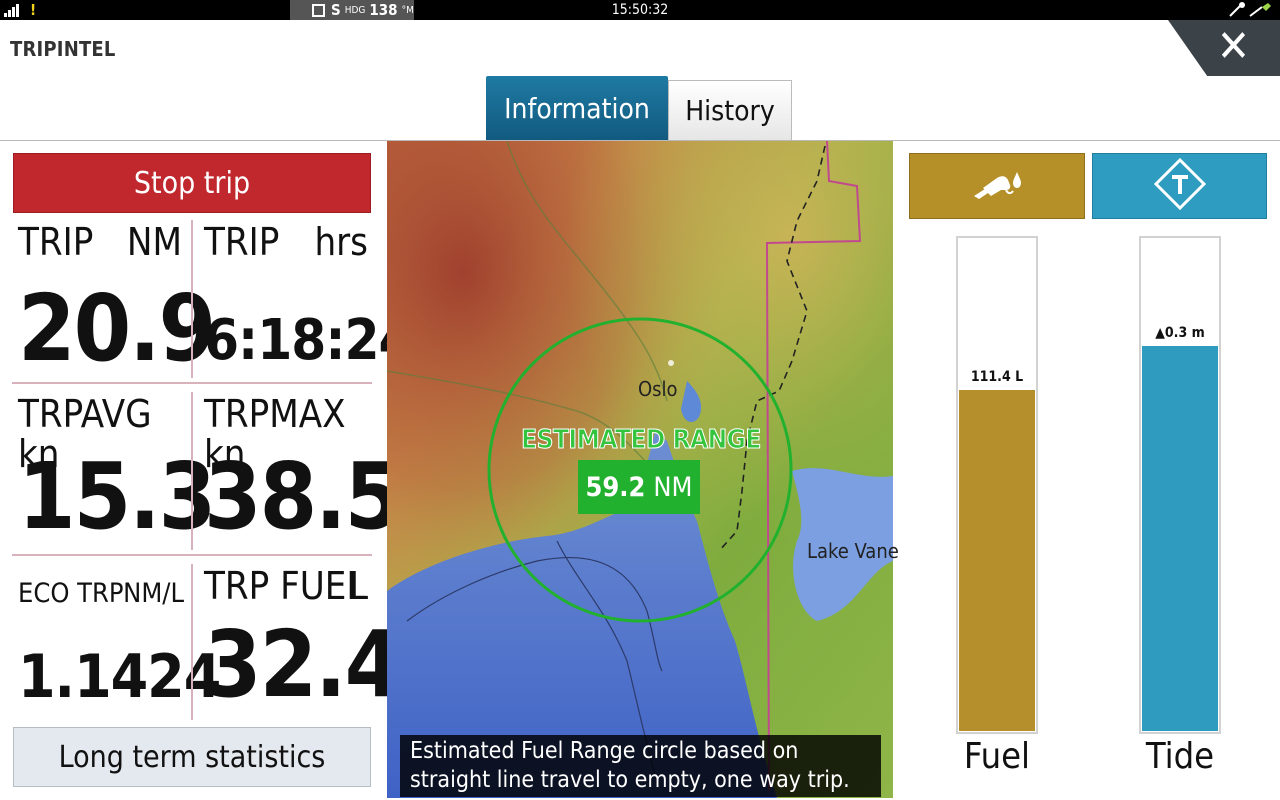 The height and width of the screenshot is (800, 1280). I want to click on estimated-range-label: ESTIMATED RANGE, so click(641, 440).